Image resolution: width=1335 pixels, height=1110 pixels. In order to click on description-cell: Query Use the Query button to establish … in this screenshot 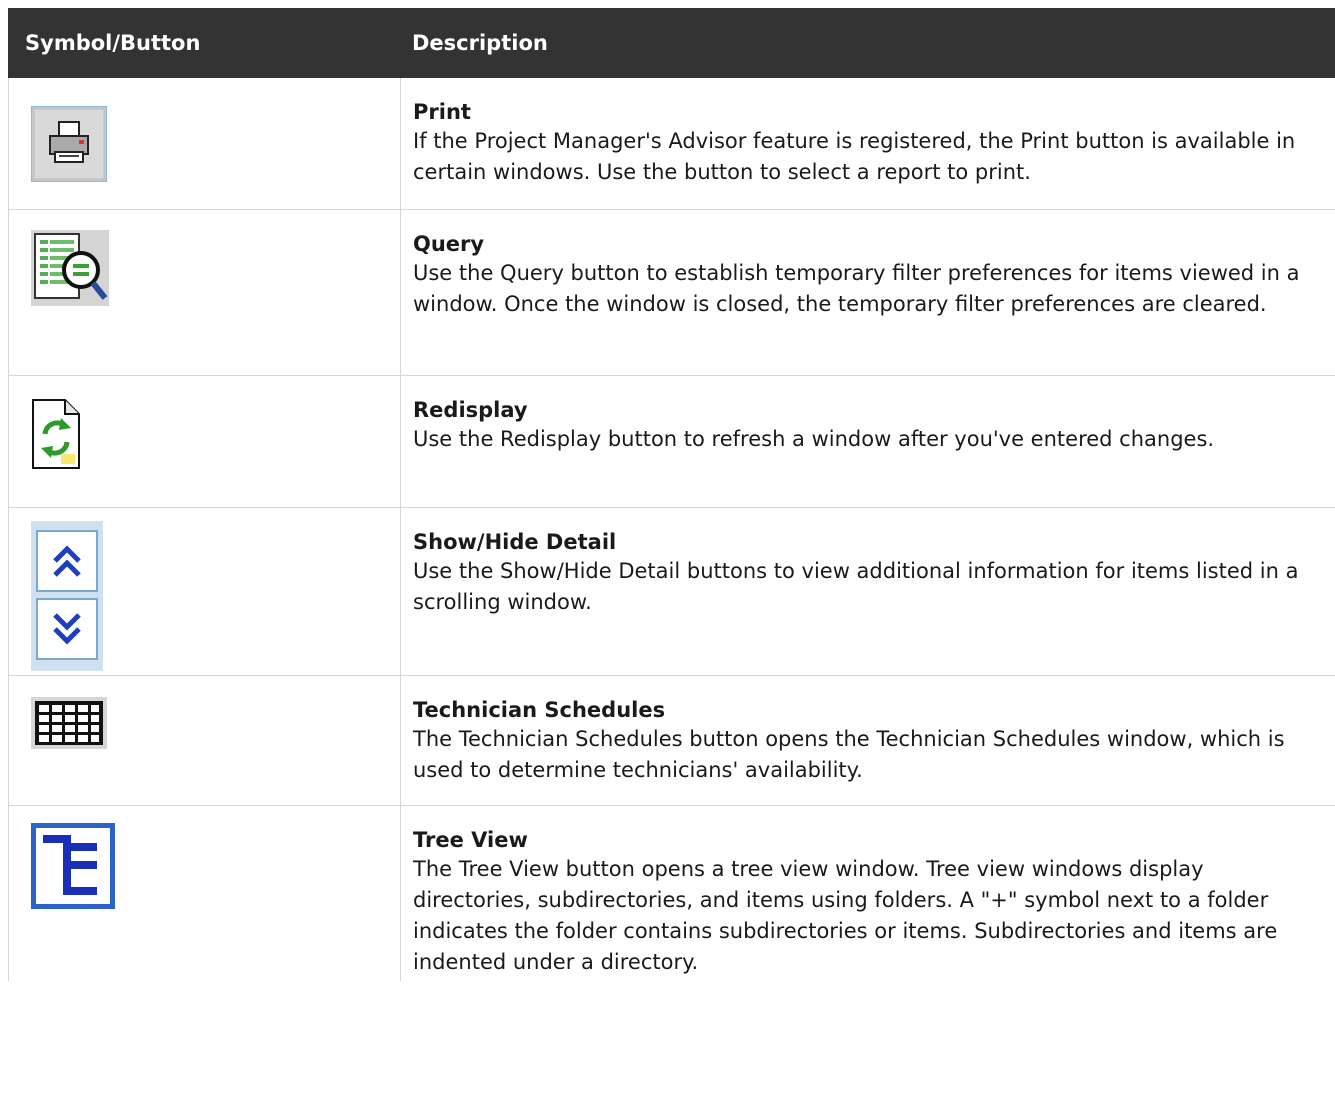, I will do `click(868, 292)`.